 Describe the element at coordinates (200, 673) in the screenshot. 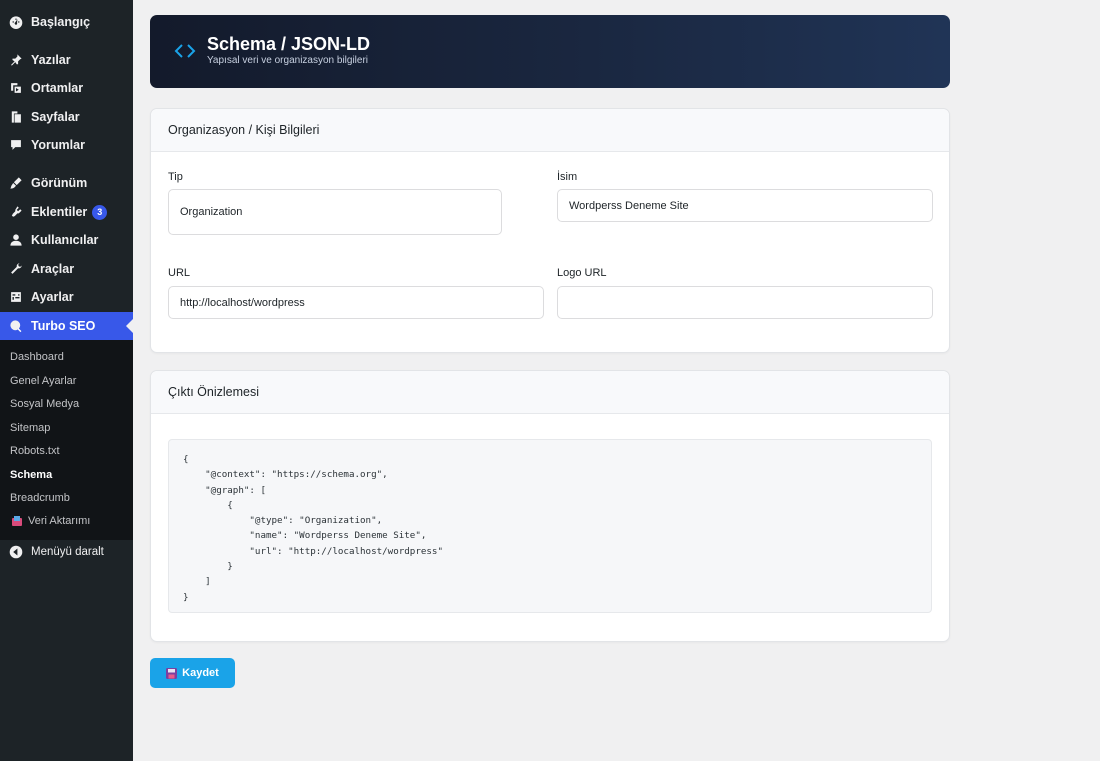

I see `save-button-label: Kaydet` at that location.